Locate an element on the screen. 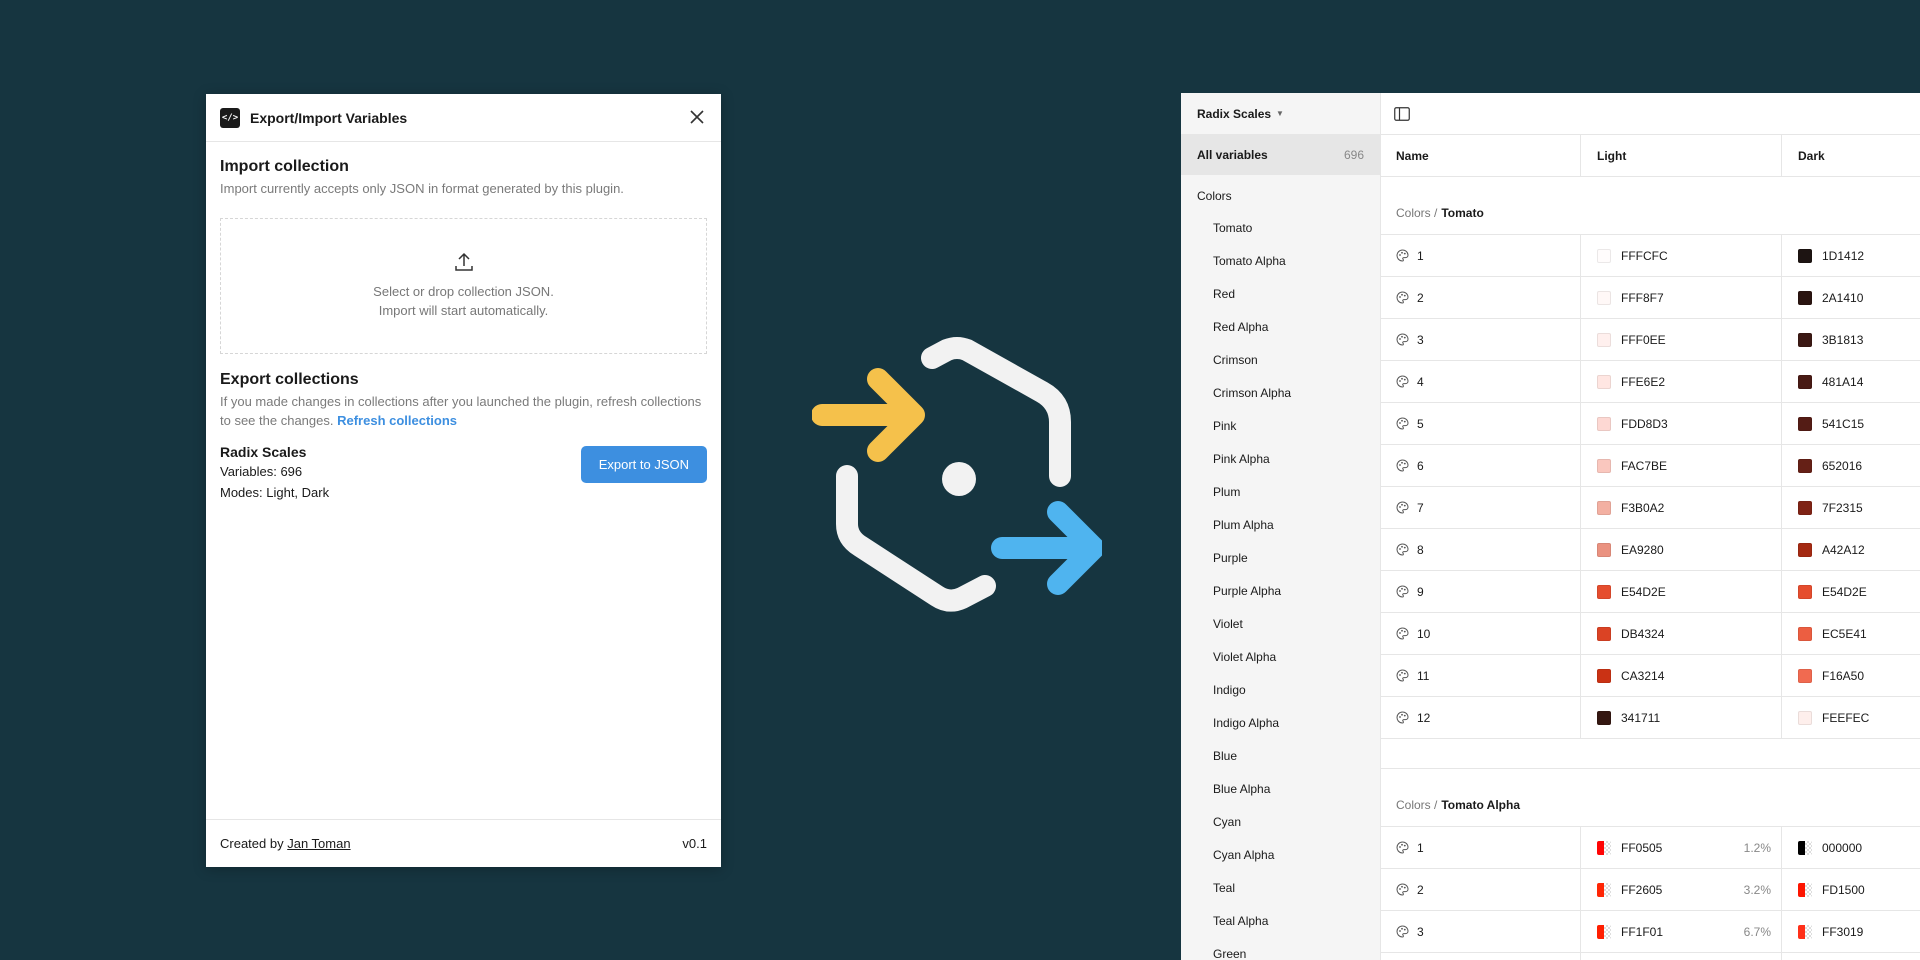  sidebar-group-item: Crimson is located at coordinates (1280, 360).